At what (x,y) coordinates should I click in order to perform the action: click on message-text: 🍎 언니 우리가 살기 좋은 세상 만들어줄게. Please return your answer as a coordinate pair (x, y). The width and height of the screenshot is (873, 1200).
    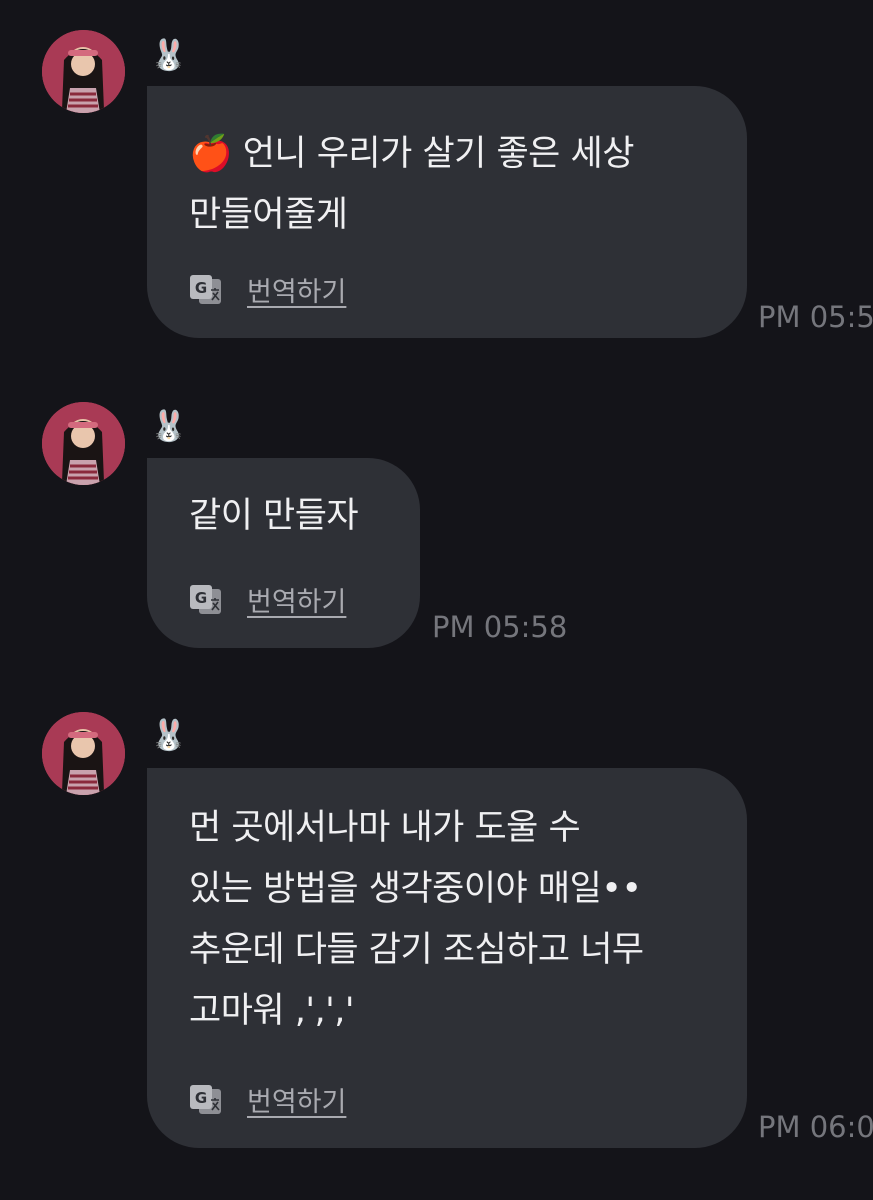
    Looking at the image, I should click on (411, 184).